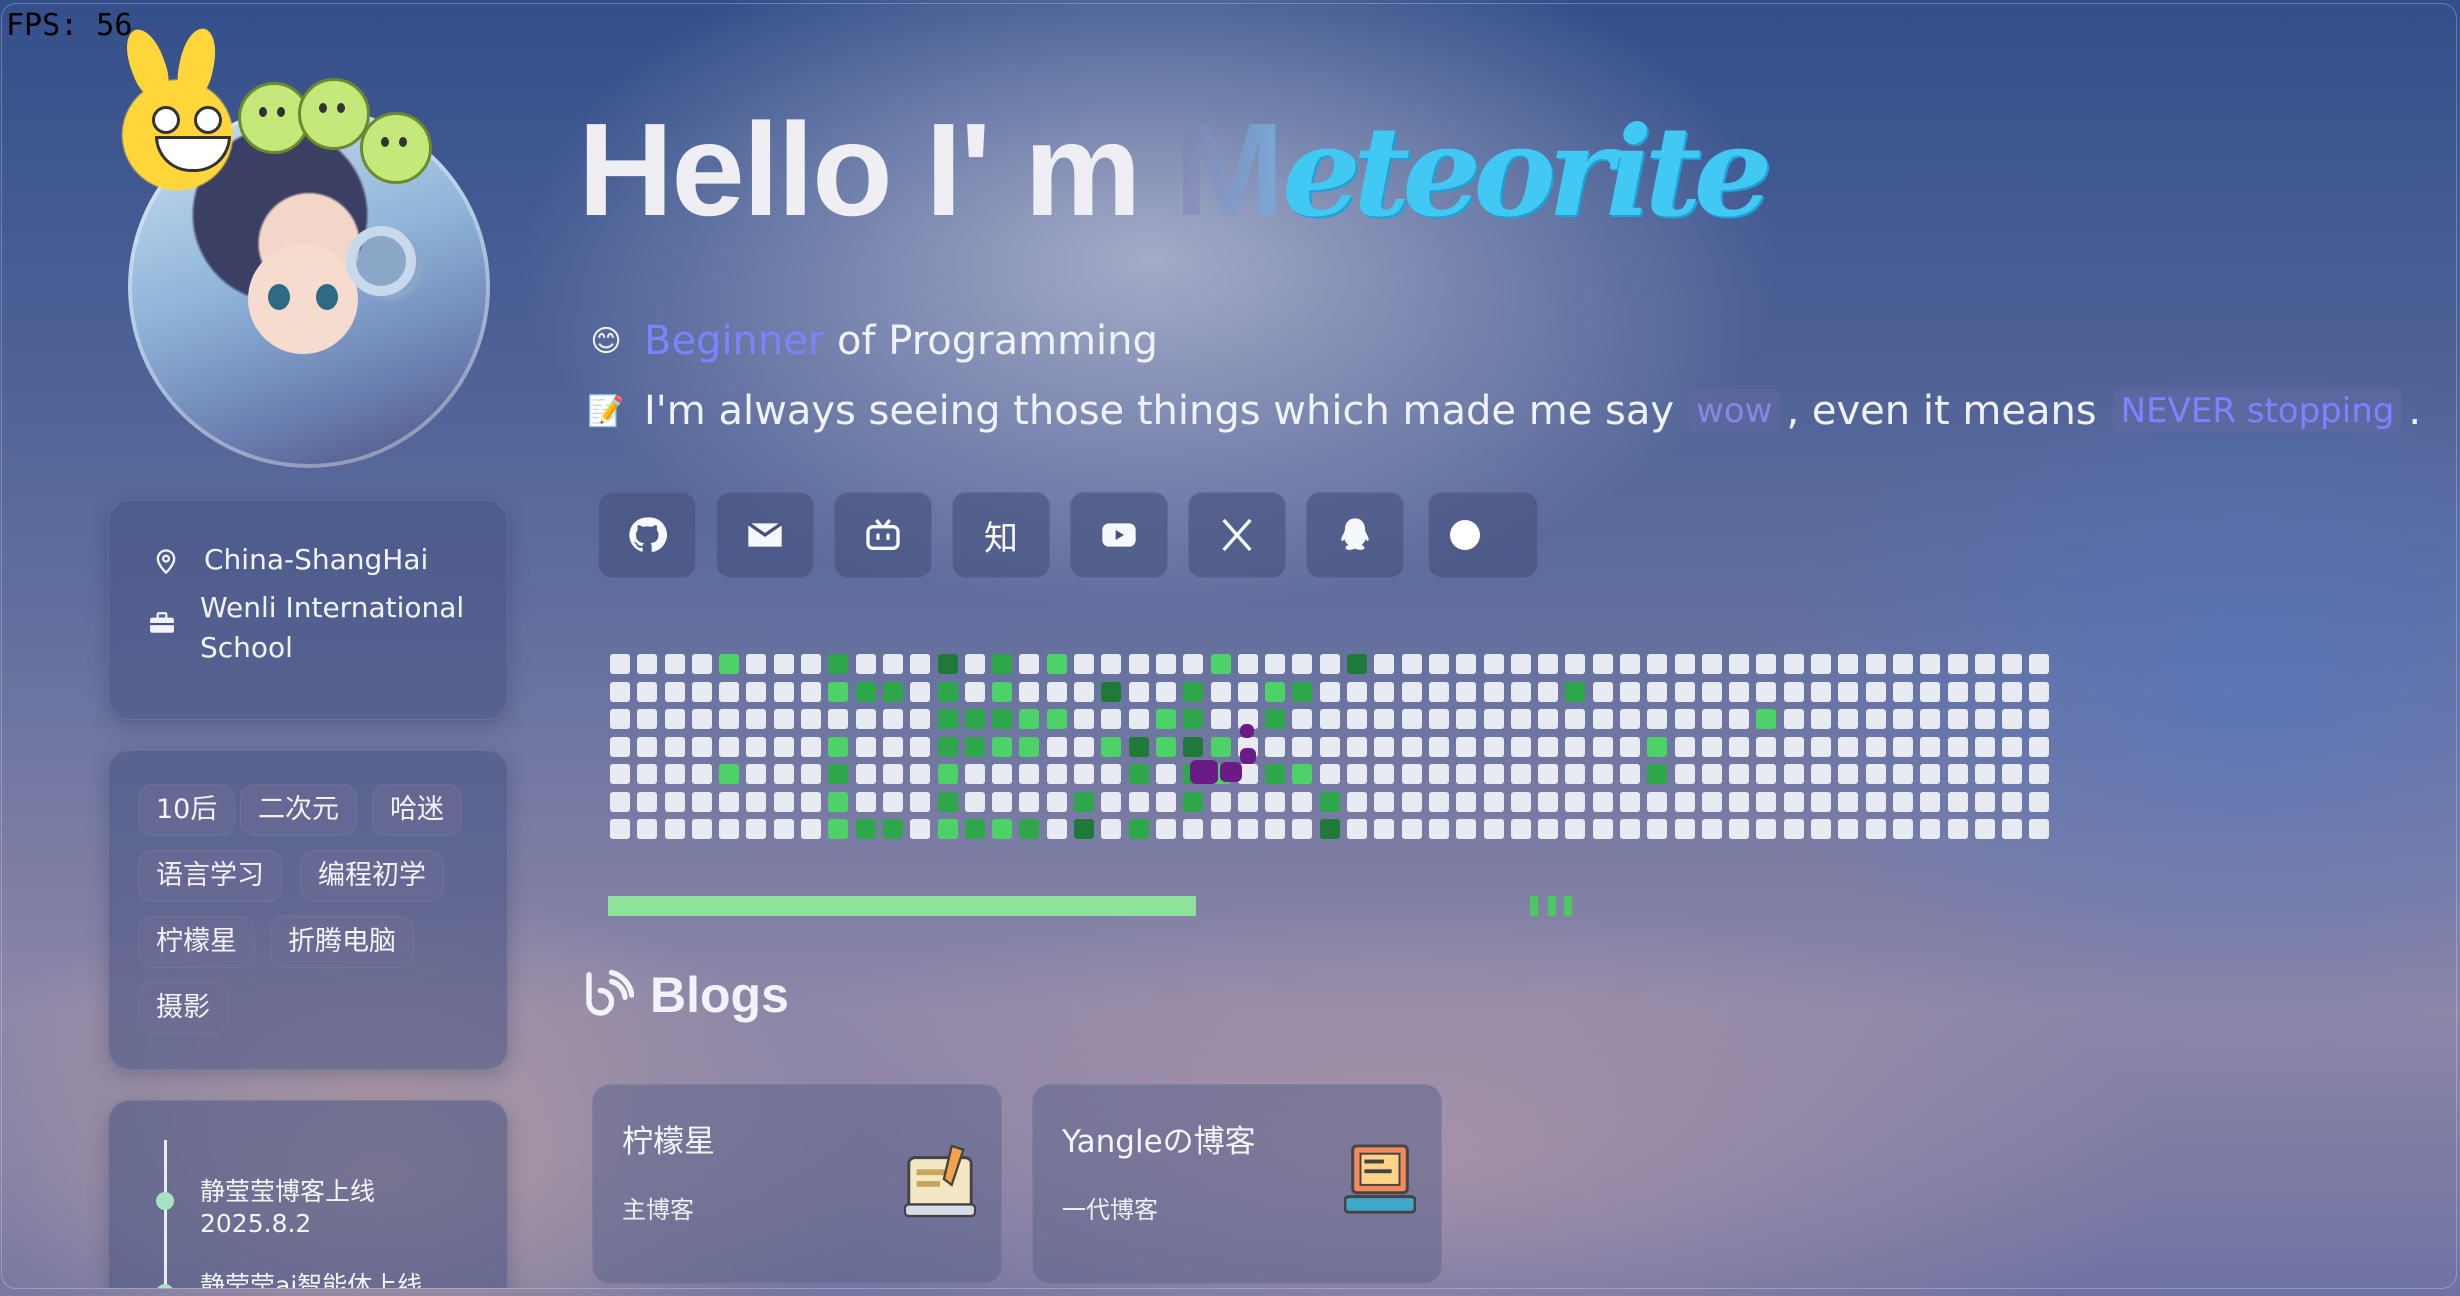 The image size is (2460, 1296). I want to click on green-ball-icon, so click(396, 148).